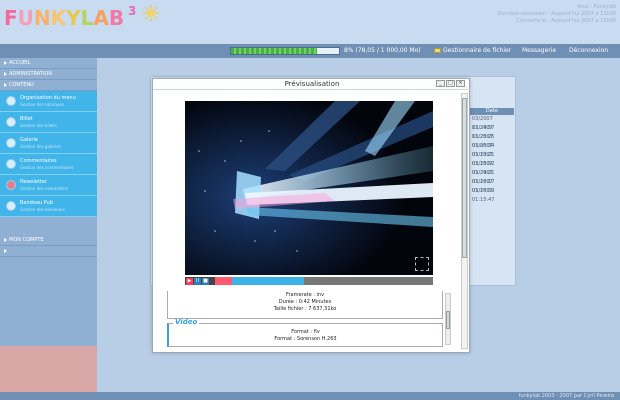 The width and height of the screenshot is (620, 400). I want to click on date-cell: 03/2007 01:15:59, so click(483, 186).